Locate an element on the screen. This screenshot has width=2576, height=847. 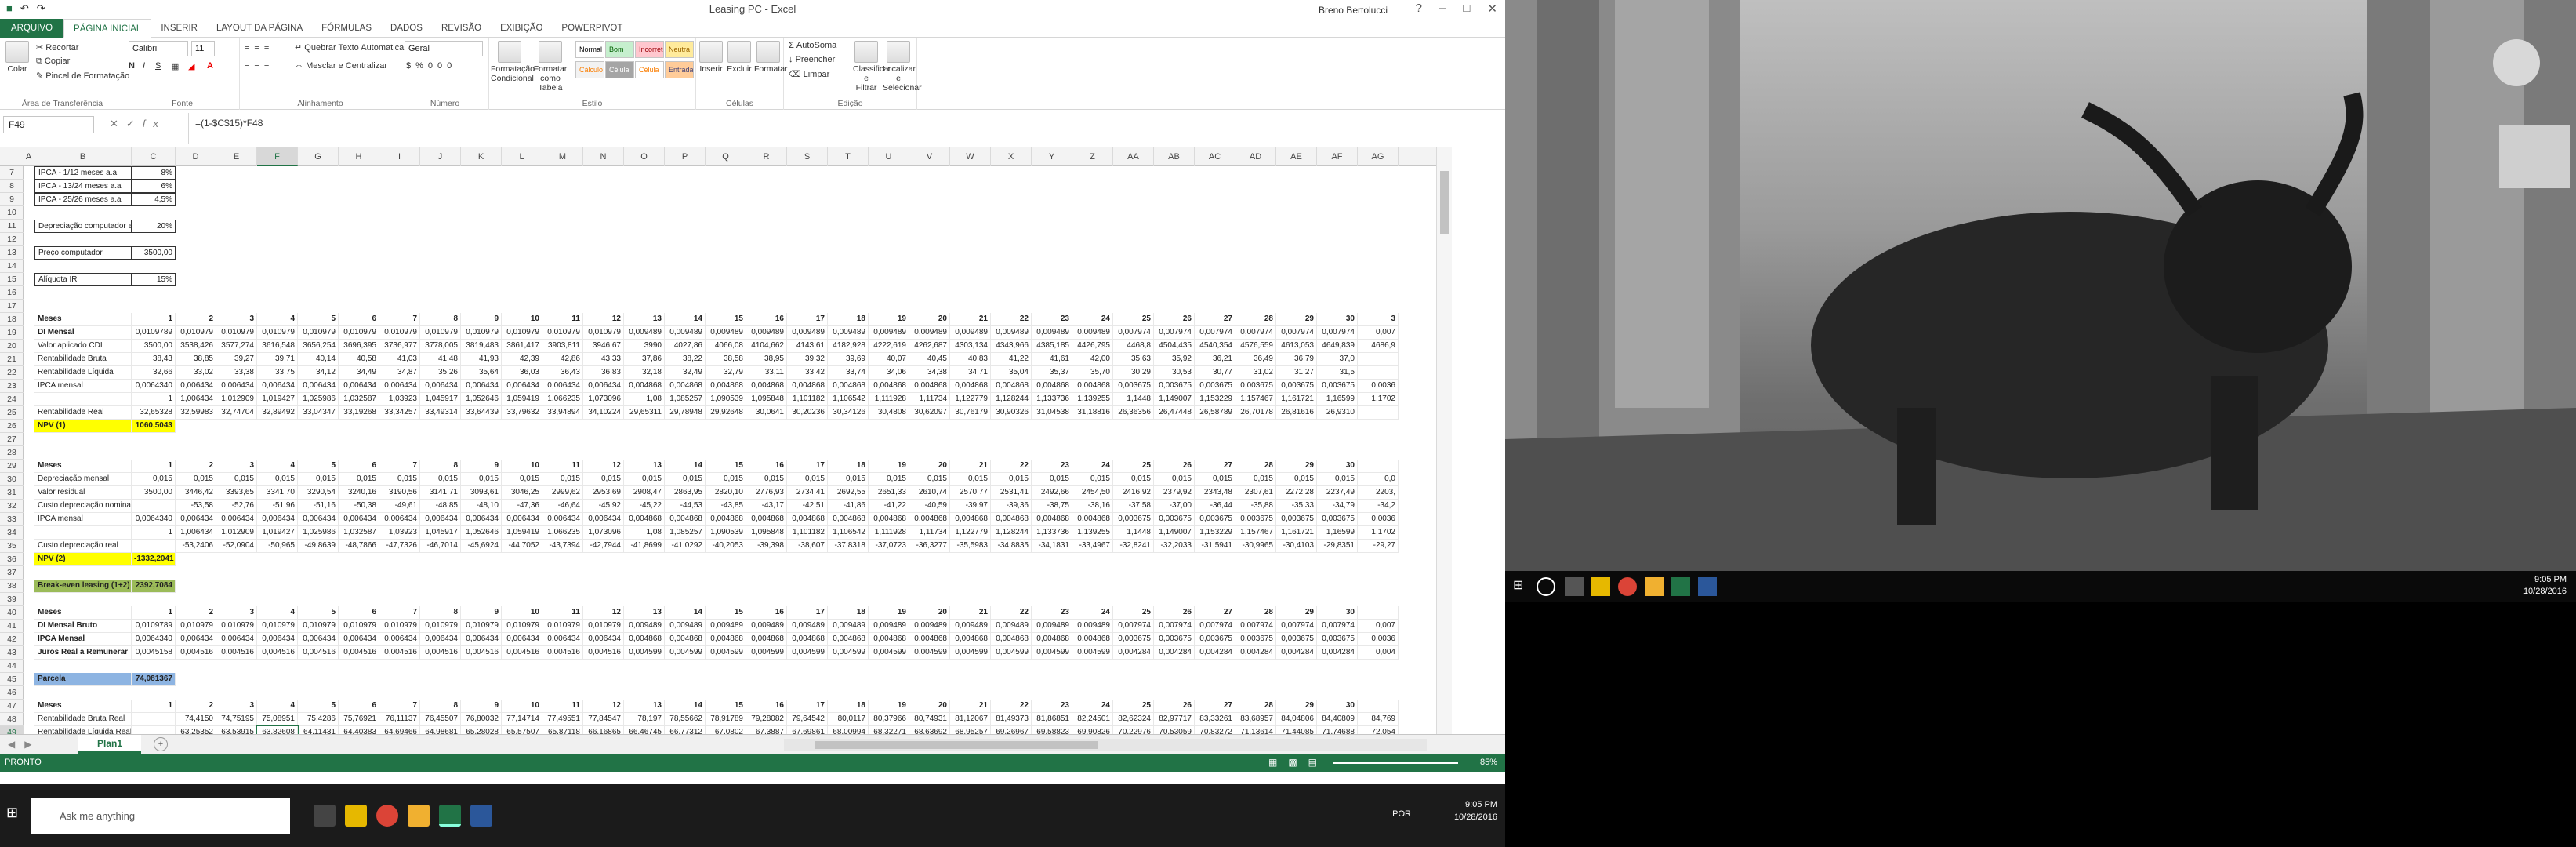
tab-layout-da-p-gina: LAYOUT DA PÁGINA is located at coordinates (260, 28).